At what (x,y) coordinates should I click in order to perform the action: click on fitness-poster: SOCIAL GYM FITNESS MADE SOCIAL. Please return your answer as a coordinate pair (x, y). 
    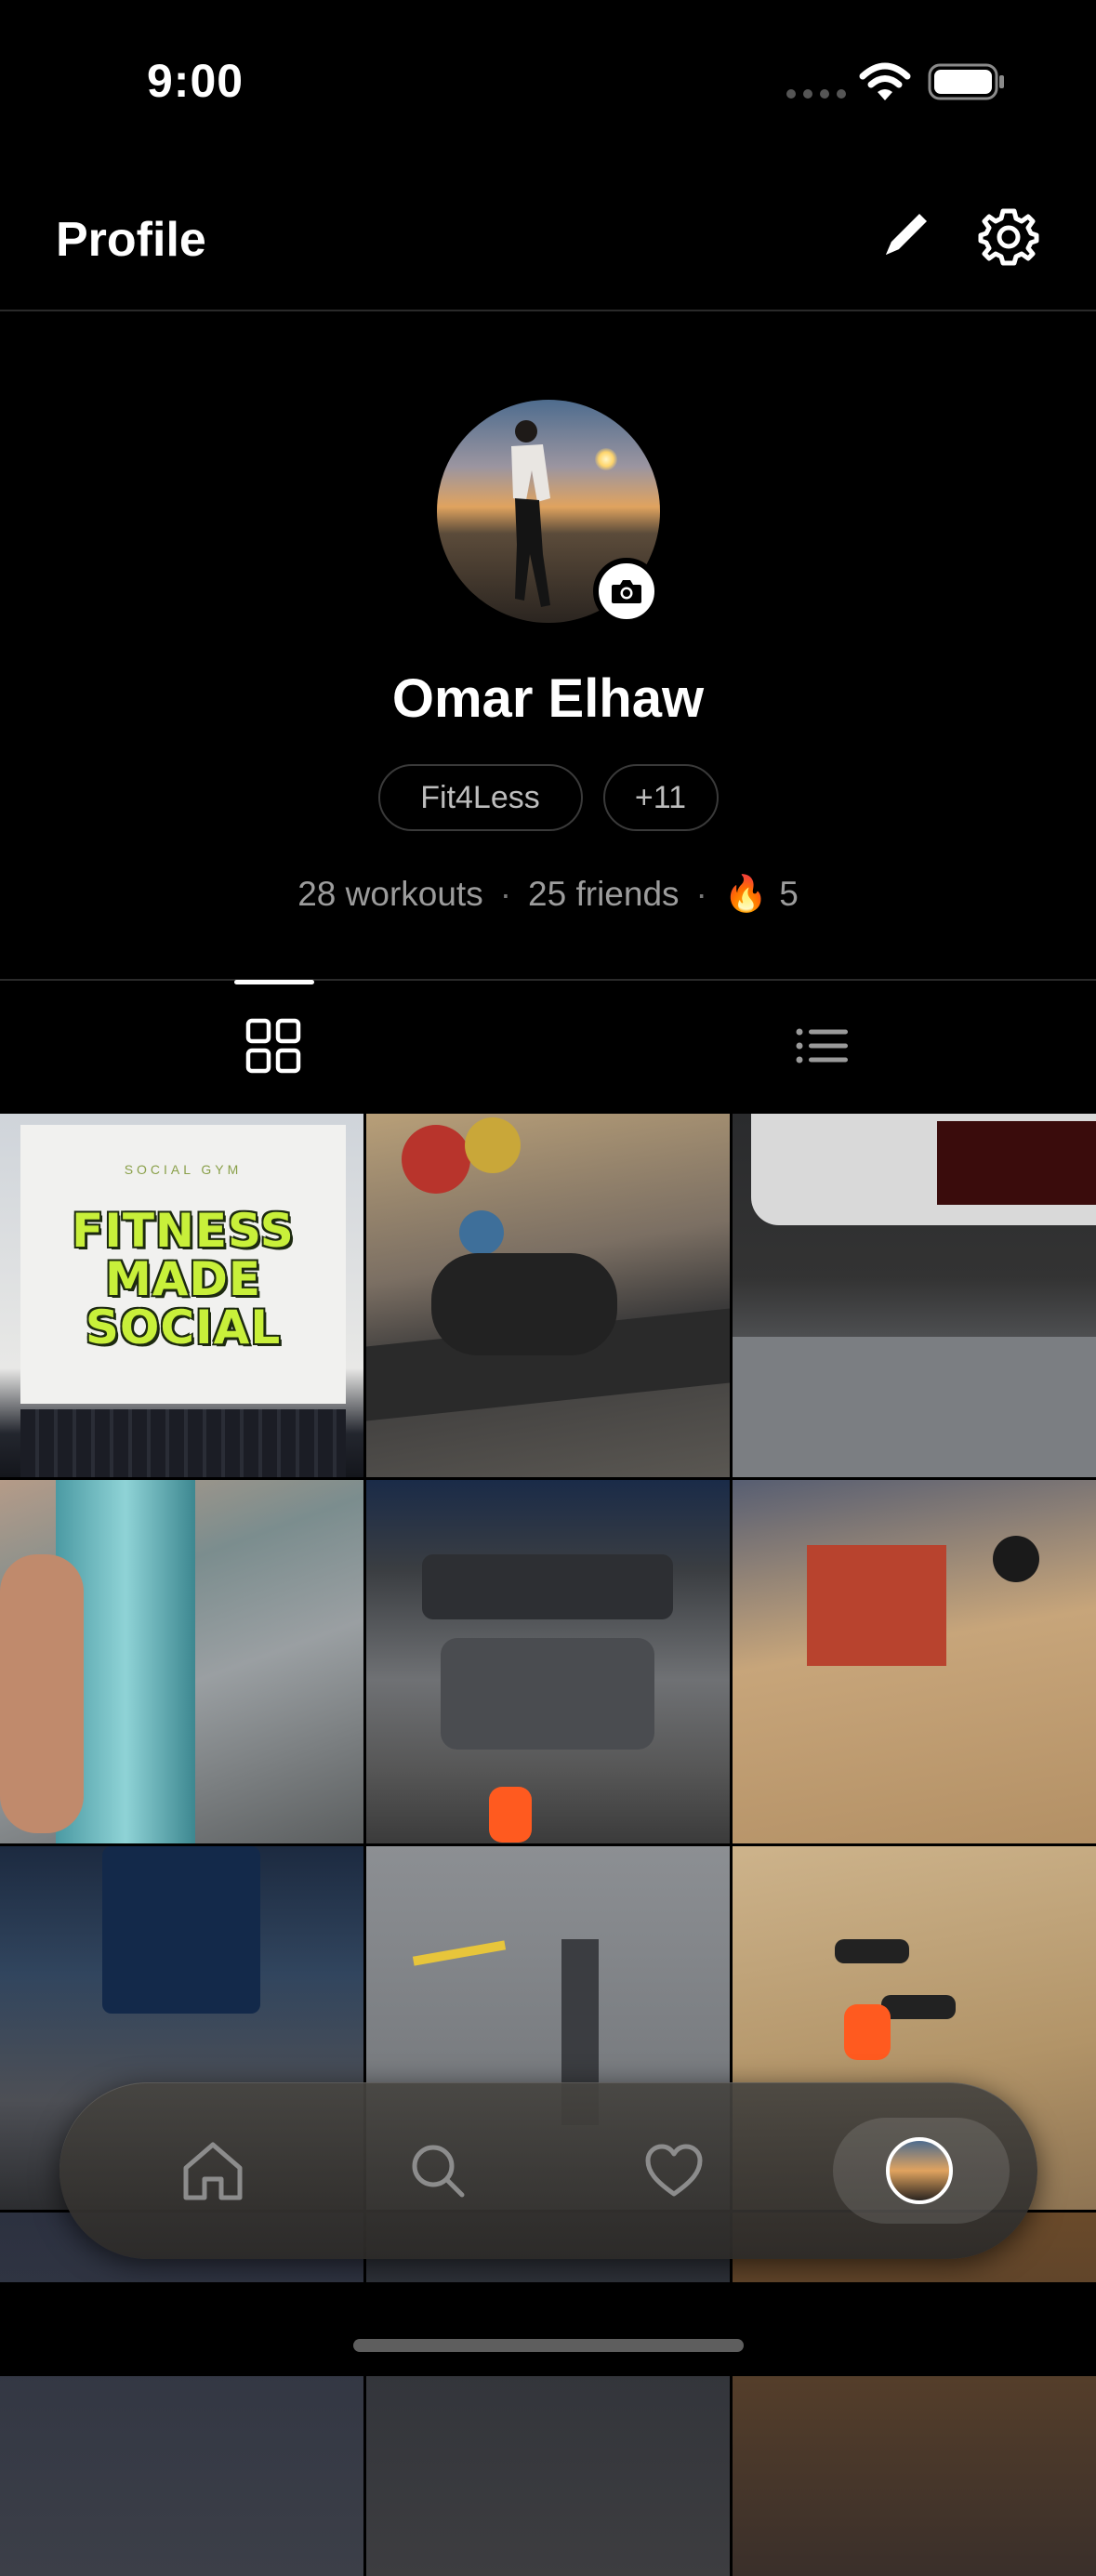
    Looking at the image, I should click on (183, 1264).